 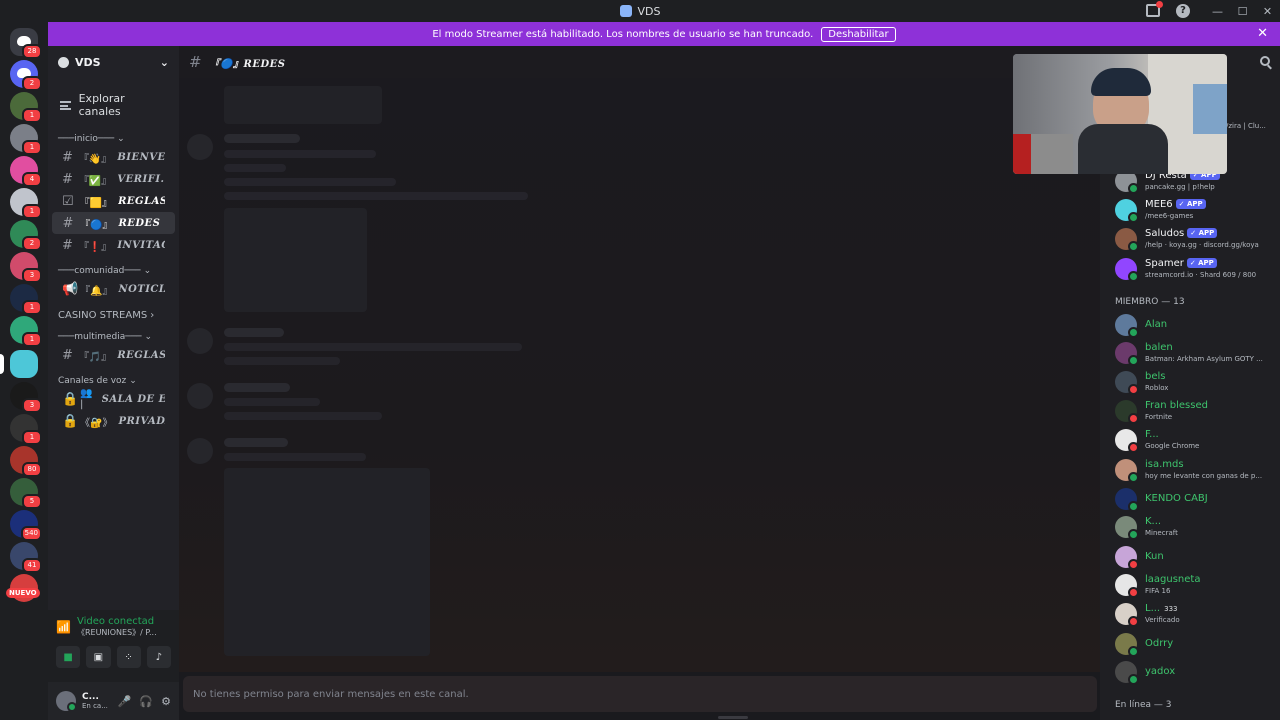 What do you see at coordinates (1157, 441) in the screenshot?
I see `member-item: F... Google Chrome` at bounding box center [1157, 441].